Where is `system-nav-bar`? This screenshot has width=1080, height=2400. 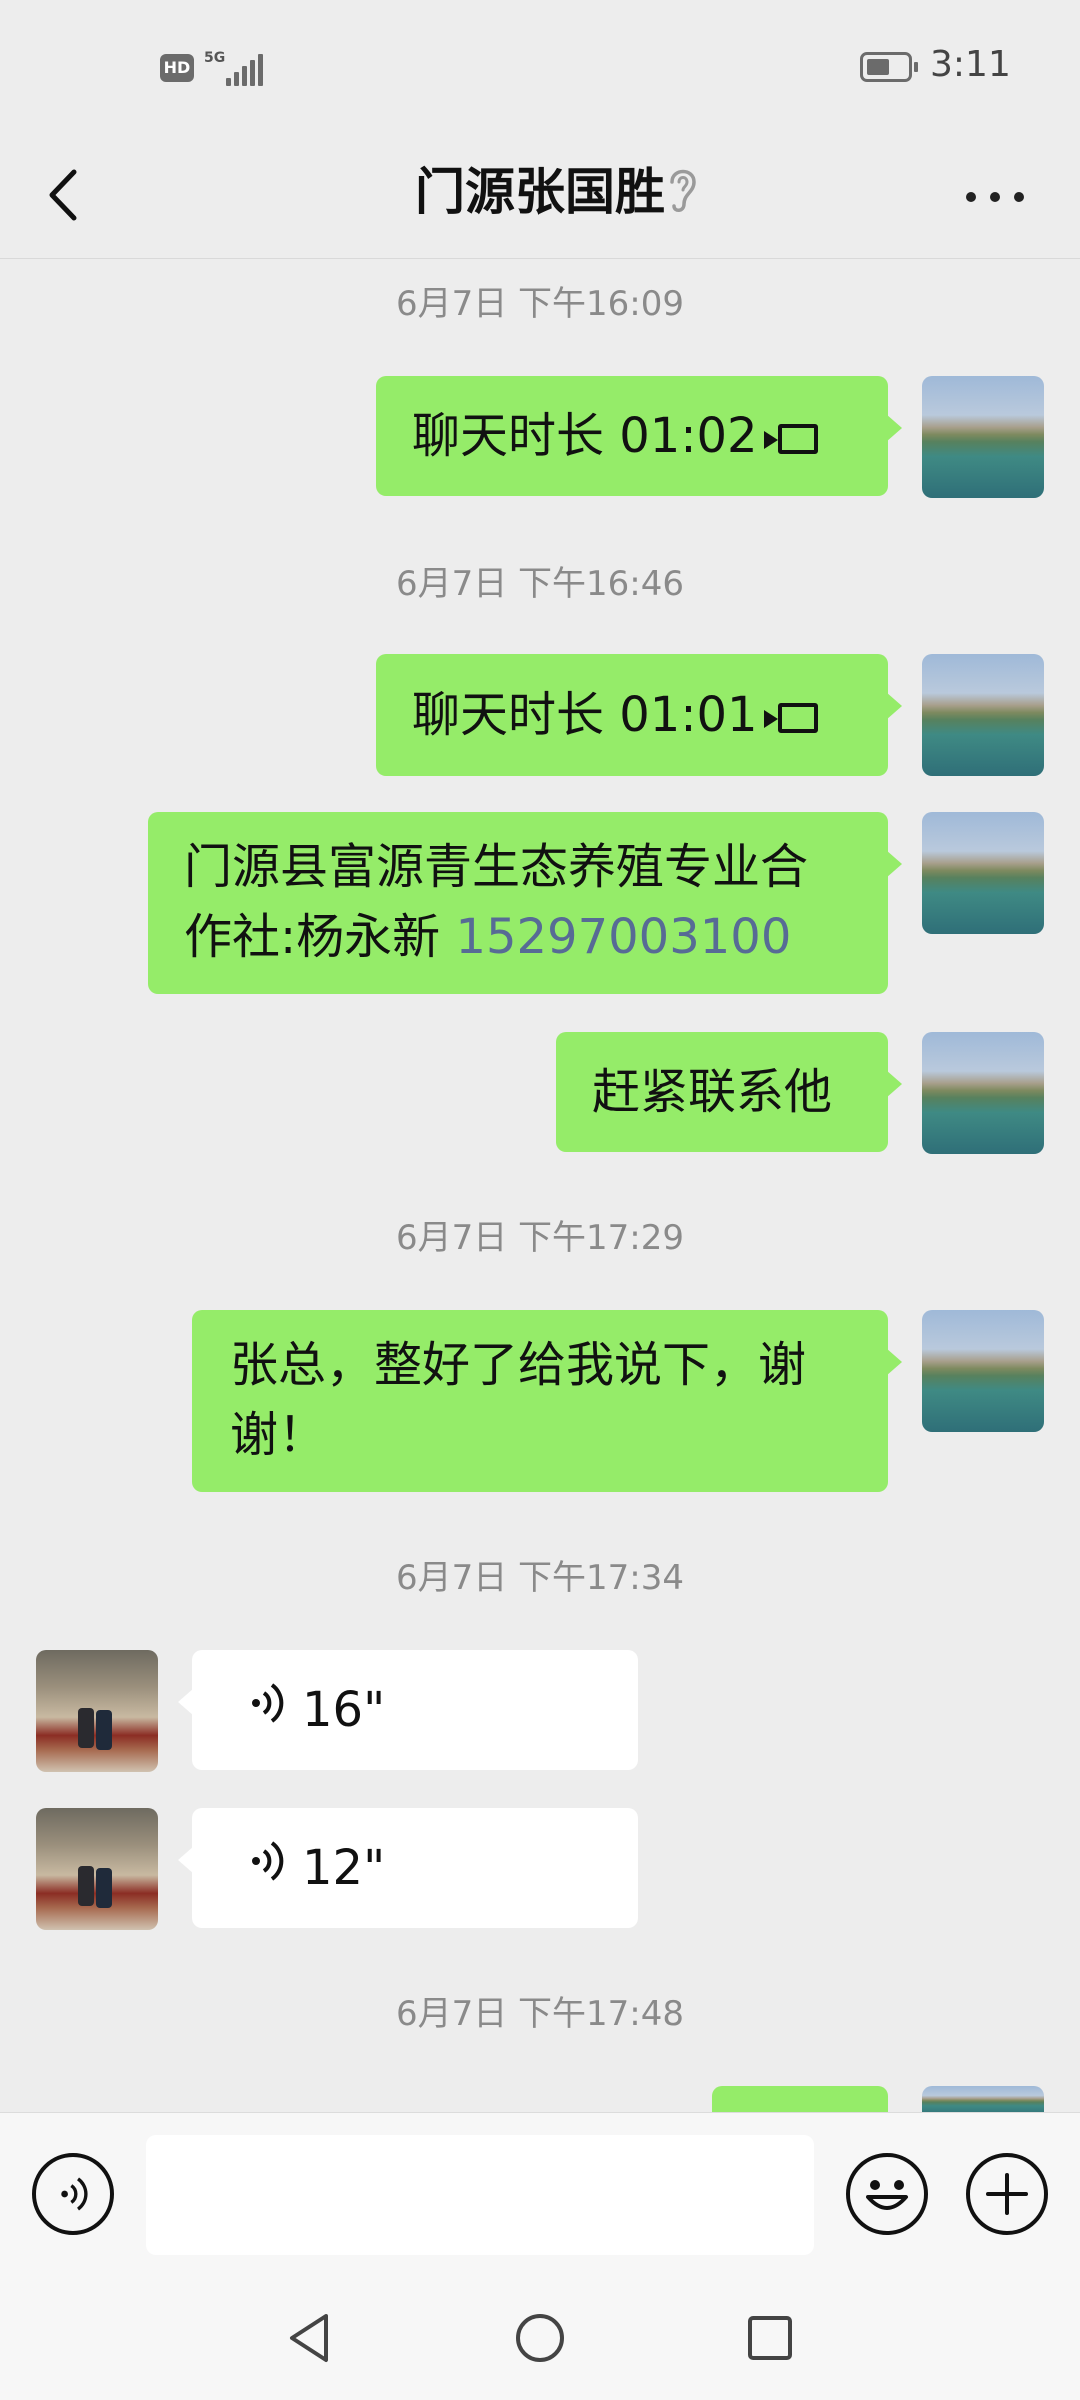 system-nav-bar is located at coordinates (540, 2334).